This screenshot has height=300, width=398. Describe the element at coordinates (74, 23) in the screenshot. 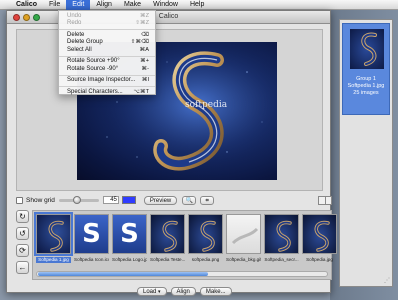

I see `menu-item-redo-label: Redo` at that location.